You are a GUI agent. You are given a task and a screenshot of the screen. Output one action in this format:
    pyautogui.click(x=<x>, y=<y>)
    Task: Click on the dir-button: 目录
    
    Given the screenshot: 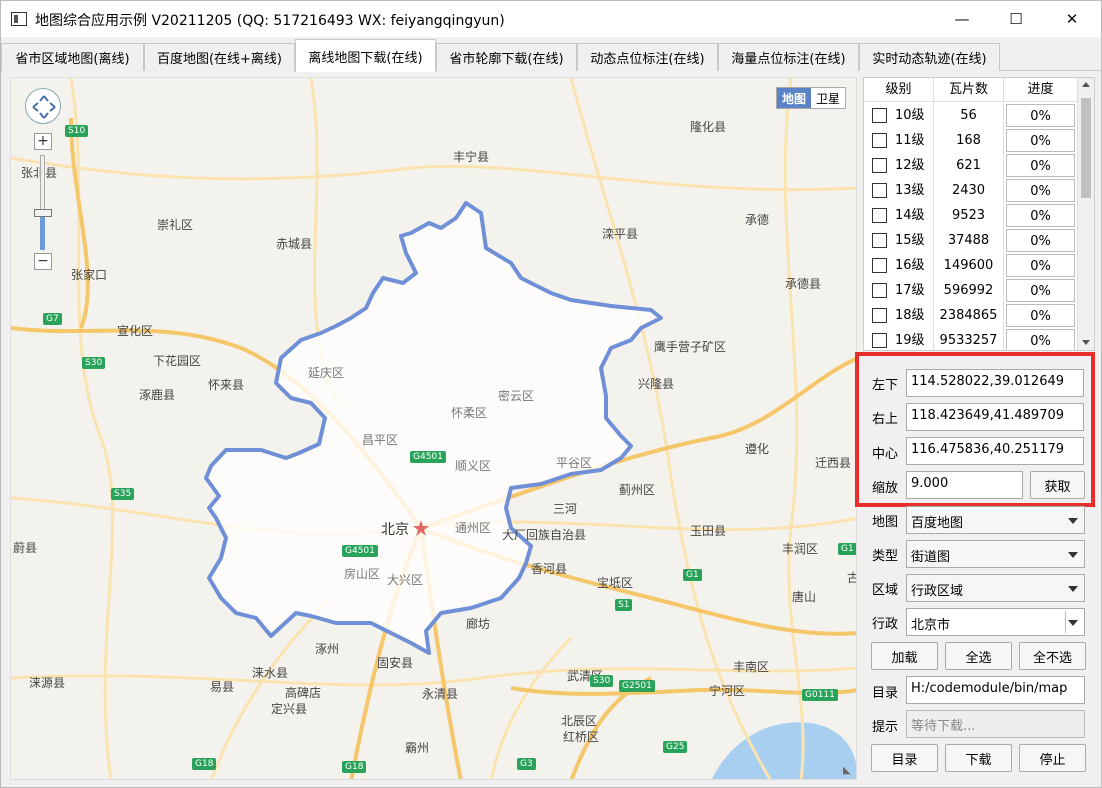 What is the action you would take?
    pyautogui.click(x=904, y=758)
    